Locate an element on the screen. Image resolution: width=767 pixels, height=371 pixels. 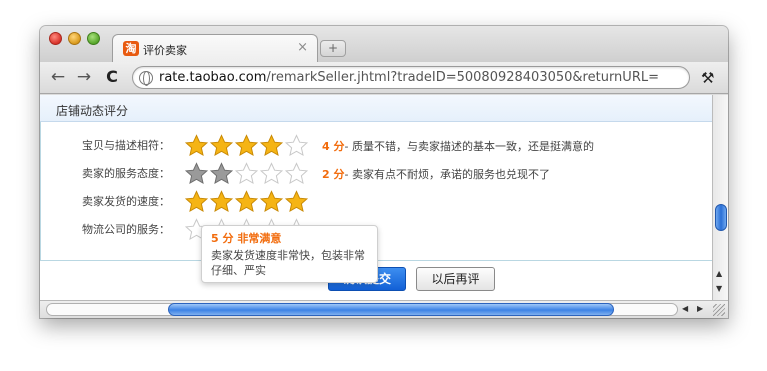
scroll-down-arrow-icon: ▼ is located at coordinates (719, 288).